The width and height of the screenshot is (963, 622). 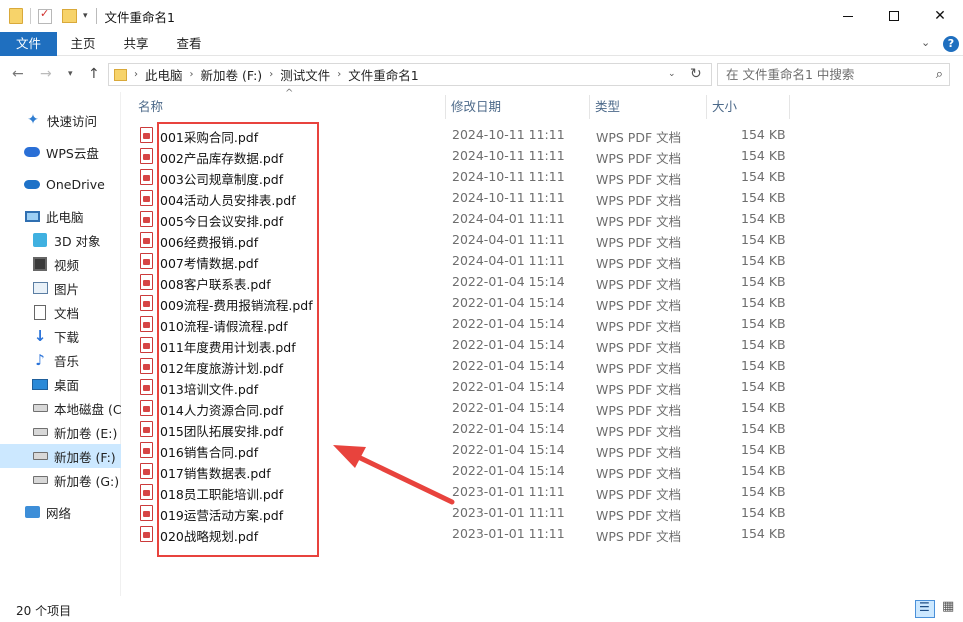 I want to click on sidebar-item-network: 网络, so click(x=60, y=512).